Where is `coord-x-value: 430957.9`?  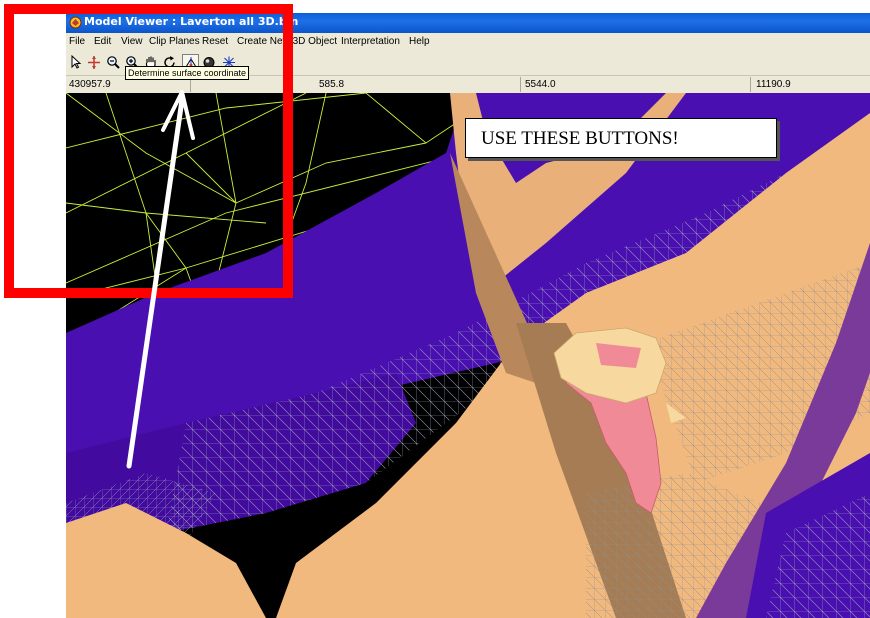
coord-x-value: 430957.9 is located at coordinates (90, 84).